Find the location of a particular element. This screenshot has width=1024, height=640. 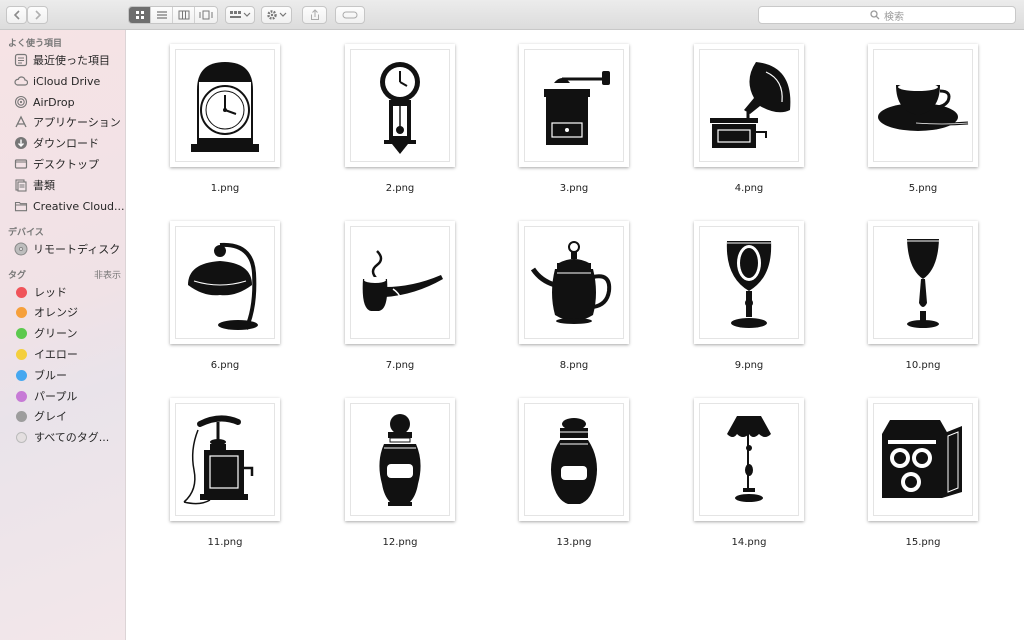

sidebar-item-label: アプリケーション is located at coordinates (77, 122).